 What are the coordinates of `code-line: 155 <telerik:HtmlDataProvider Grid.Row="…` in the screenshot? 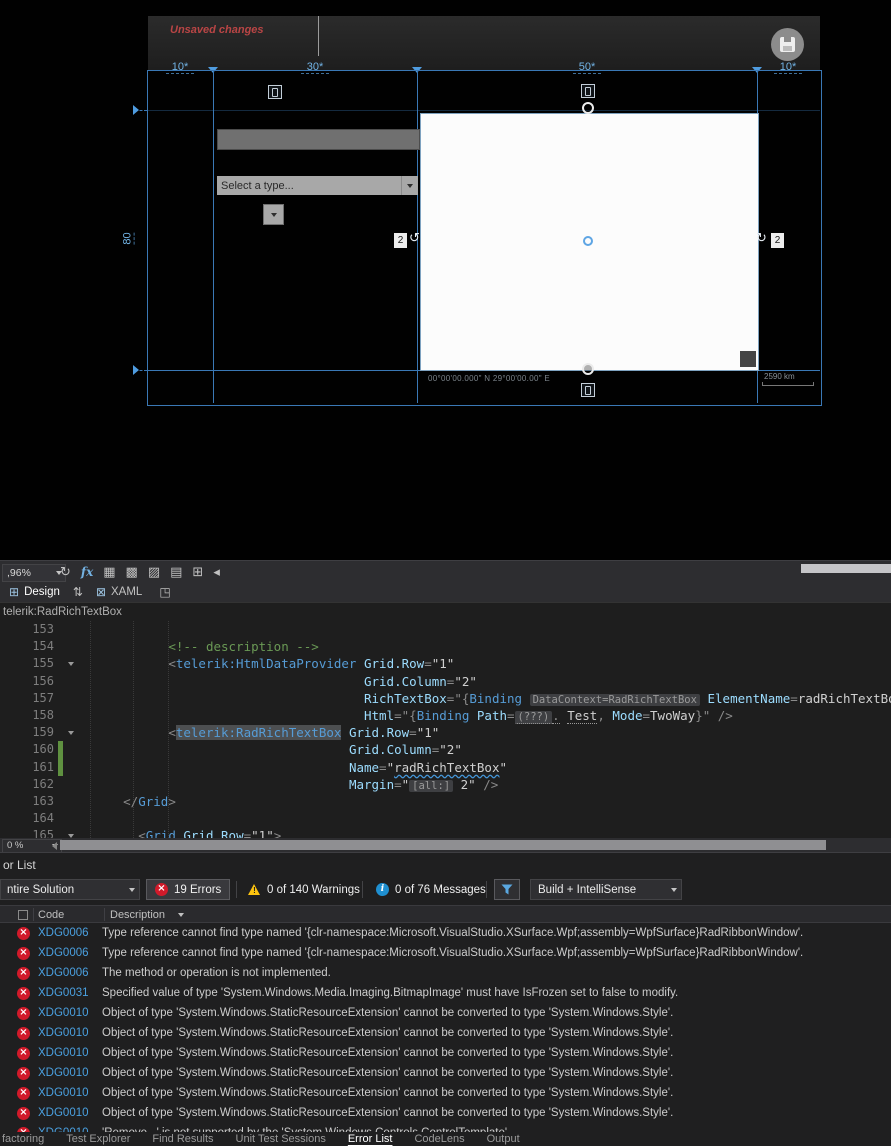 It's located at (445, 663).